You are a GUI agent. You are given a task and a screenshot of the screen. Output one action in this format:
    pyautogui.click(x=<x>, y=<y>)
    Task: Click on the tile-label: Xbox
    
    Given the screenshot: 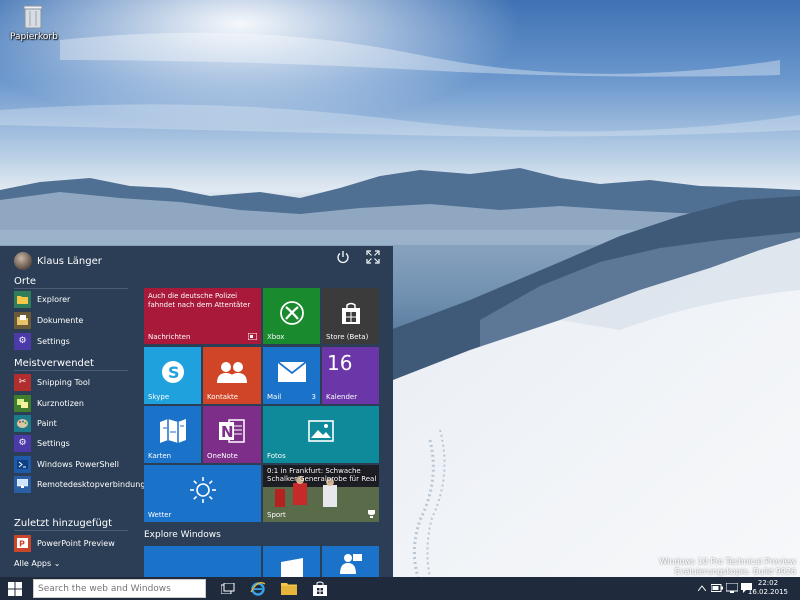 What is the action you would take?
    pyautogui.click(x=276, y=337)
    